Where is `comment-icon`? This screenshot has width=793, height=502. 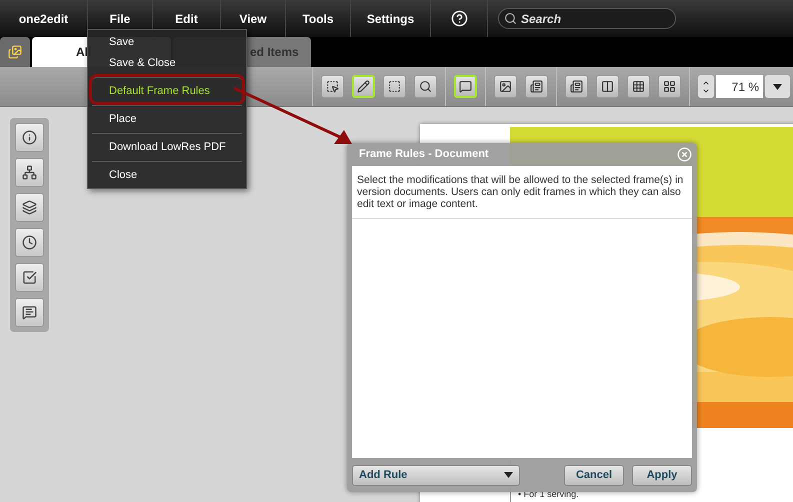
comment-icon is located at coordinates (465, 86).